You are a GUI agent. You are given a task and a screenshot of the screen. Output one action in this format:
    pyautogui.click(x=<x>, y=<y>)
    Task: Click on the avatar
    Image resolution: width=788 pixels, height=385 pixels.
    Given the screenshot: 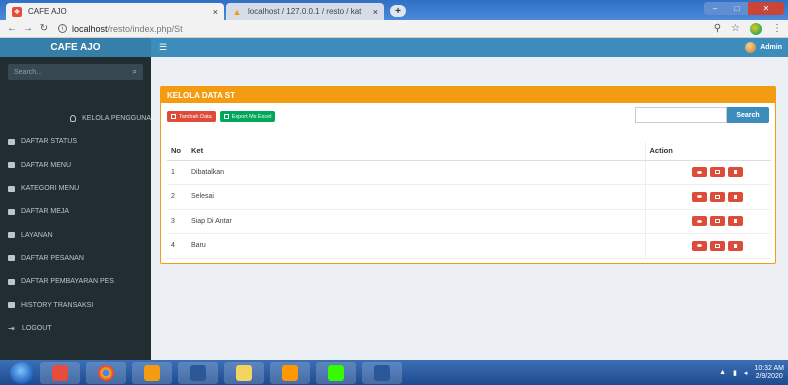 What is the action you would take?
    pyautogui.click(x=751, y=47)
    